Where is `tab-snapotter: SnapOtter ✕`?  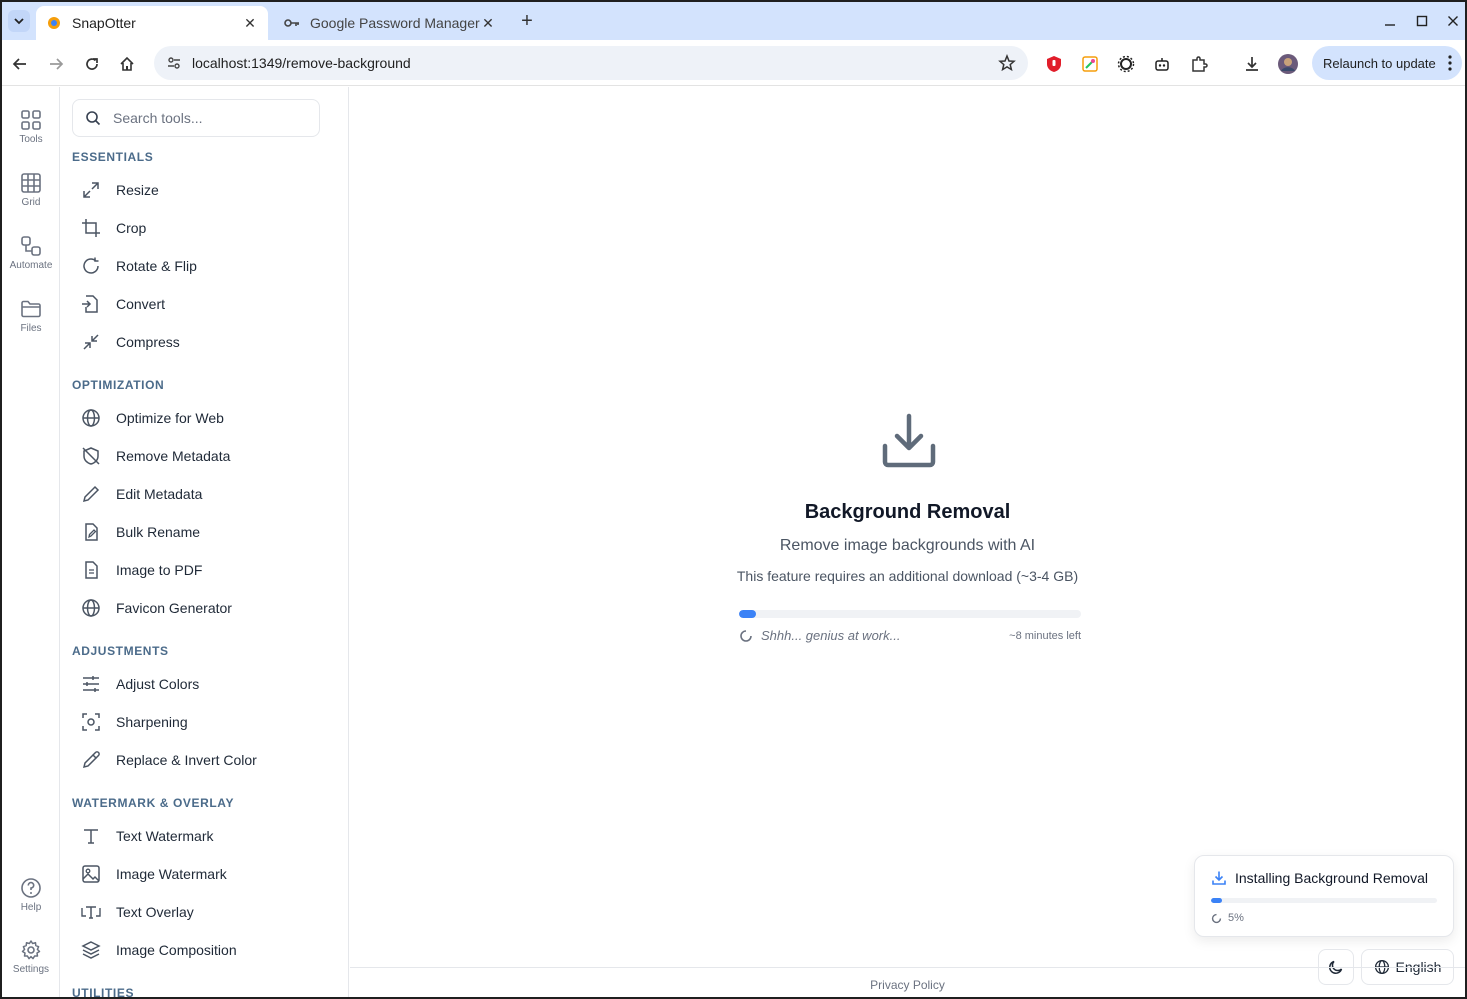 tab-snapotter: SnapOtter ✕ is located at coordinates (152, 23).